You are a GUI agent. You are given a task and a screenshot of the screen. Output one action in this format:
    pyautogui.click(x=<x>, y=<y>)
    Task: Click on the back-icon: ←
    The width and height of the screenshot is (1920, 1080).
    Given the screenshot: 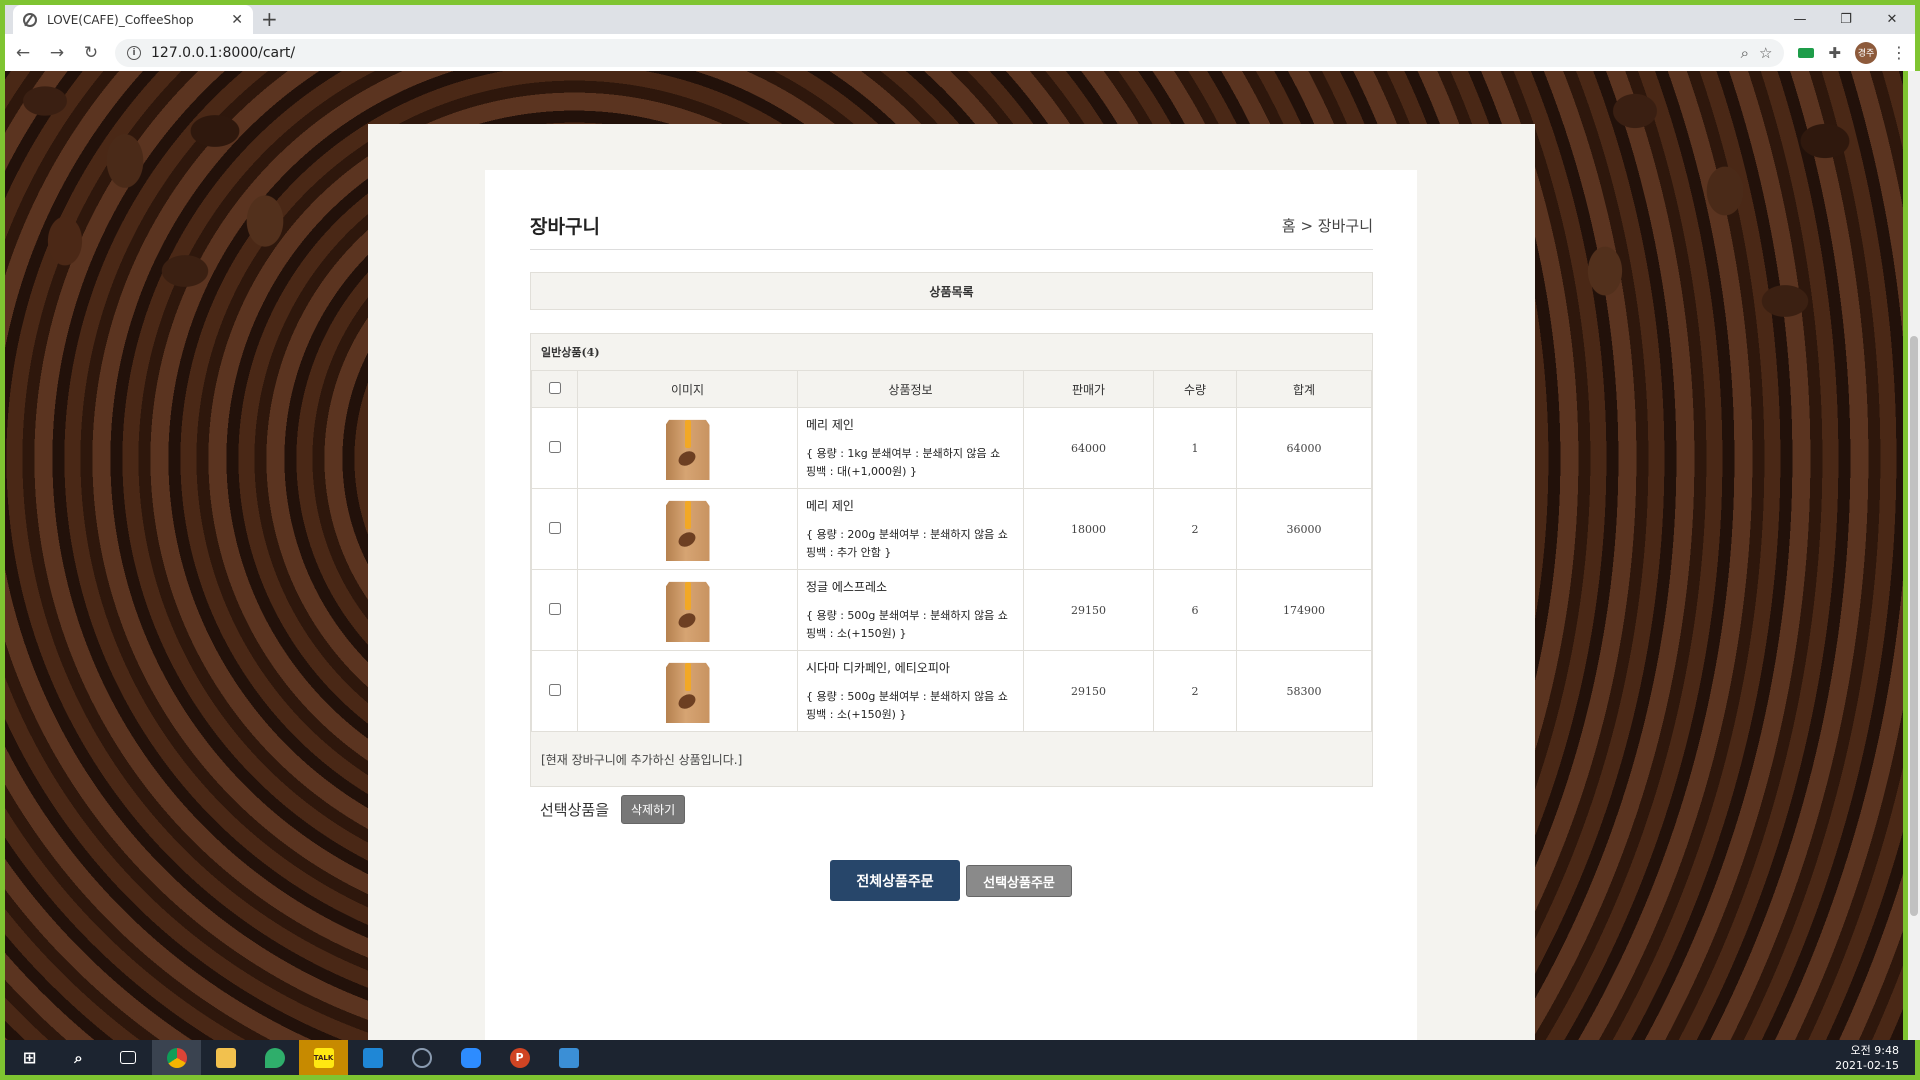 What is the action you would take?
    pyautogui.click(x=23, y=53)
    